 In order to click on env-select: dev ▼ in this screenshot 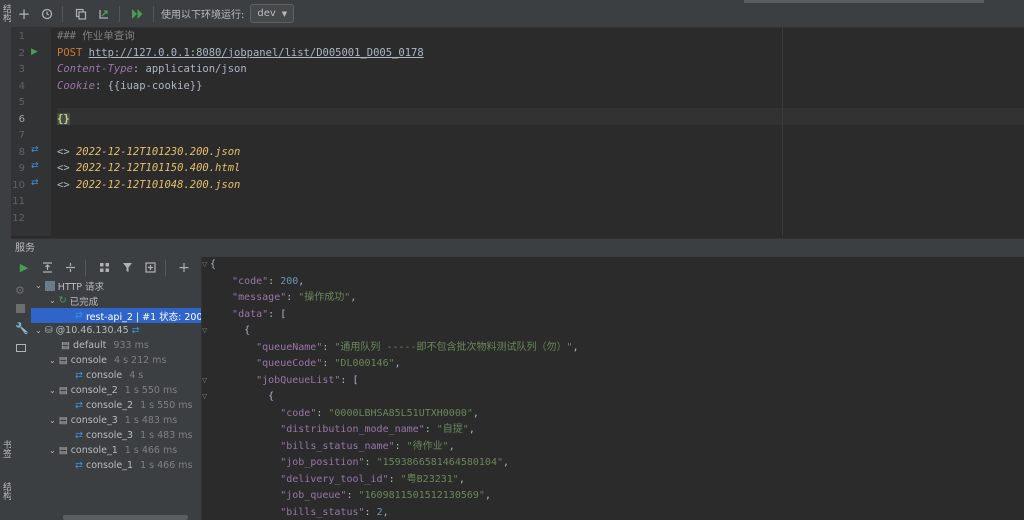, I will do `click(272, 13)`.